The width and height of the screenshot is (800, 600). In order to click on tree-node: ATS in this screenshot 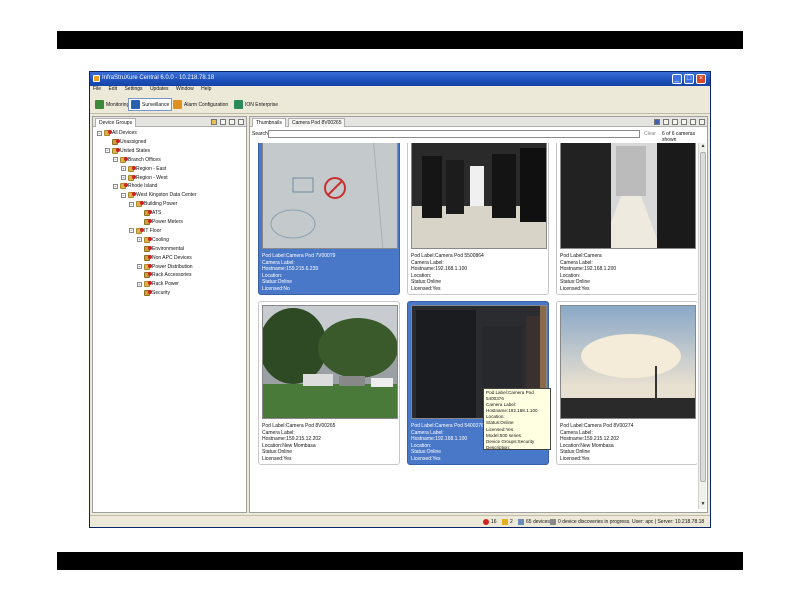, I will do `click(149, 213)`.